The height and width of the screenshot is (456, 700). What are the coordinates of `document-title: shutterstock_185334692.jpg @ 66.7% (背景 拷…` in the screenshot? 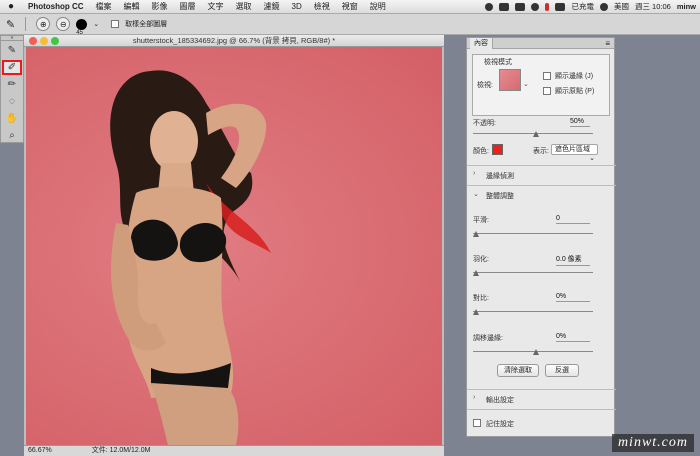 It's located at (234, 40).